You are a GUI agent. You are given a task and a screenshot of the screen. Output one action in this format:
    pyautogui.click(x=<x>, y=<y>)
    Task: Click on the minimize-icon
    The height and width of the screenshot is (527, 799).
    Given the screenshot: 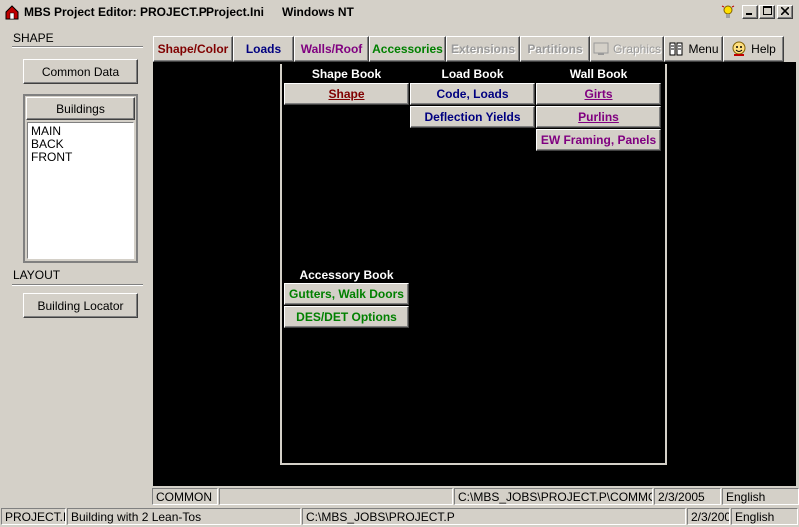 What is the action you would take?
    pyautogui.click(x=750, y=12)
    